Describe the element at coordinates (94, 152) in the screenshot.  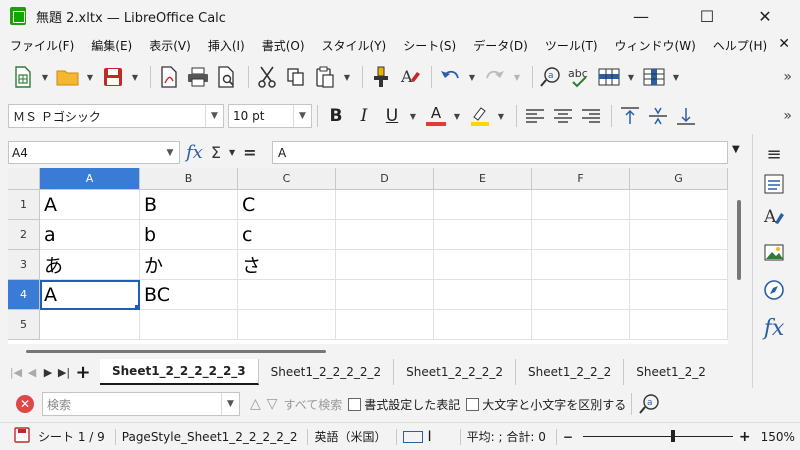
I see `name-box: A4 ▼` at that location.